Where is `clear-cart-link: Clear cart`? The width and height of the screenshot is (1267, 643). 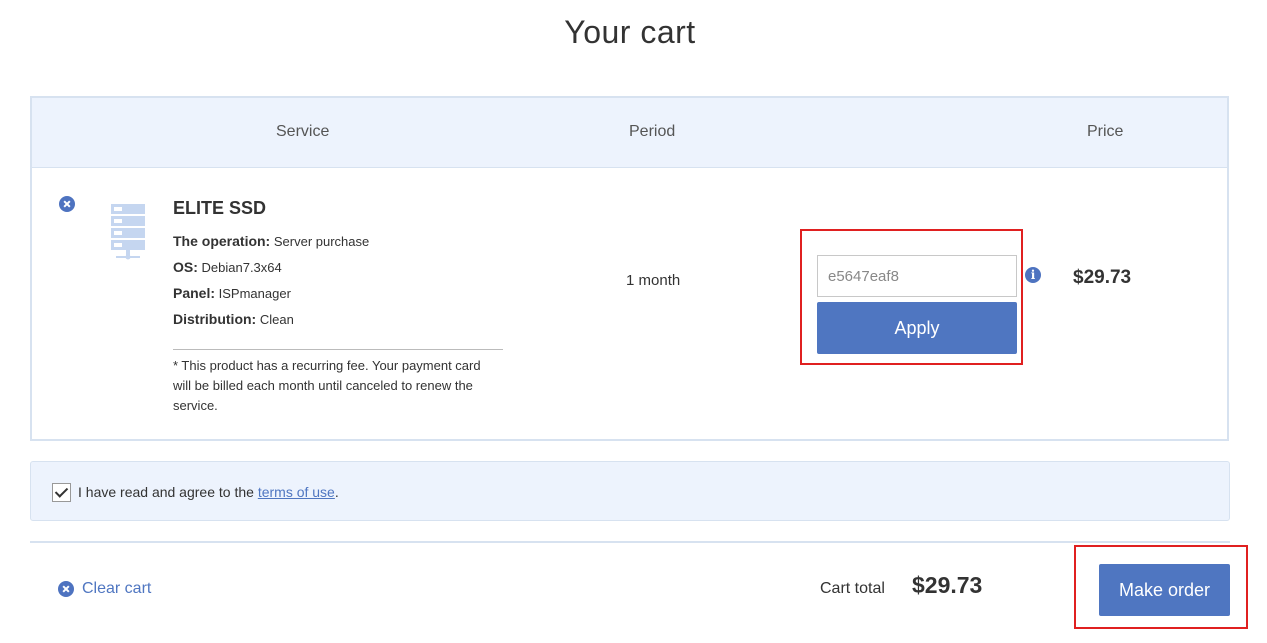 clear-cart-link: Clear cart is located at coordinates (104, 589).